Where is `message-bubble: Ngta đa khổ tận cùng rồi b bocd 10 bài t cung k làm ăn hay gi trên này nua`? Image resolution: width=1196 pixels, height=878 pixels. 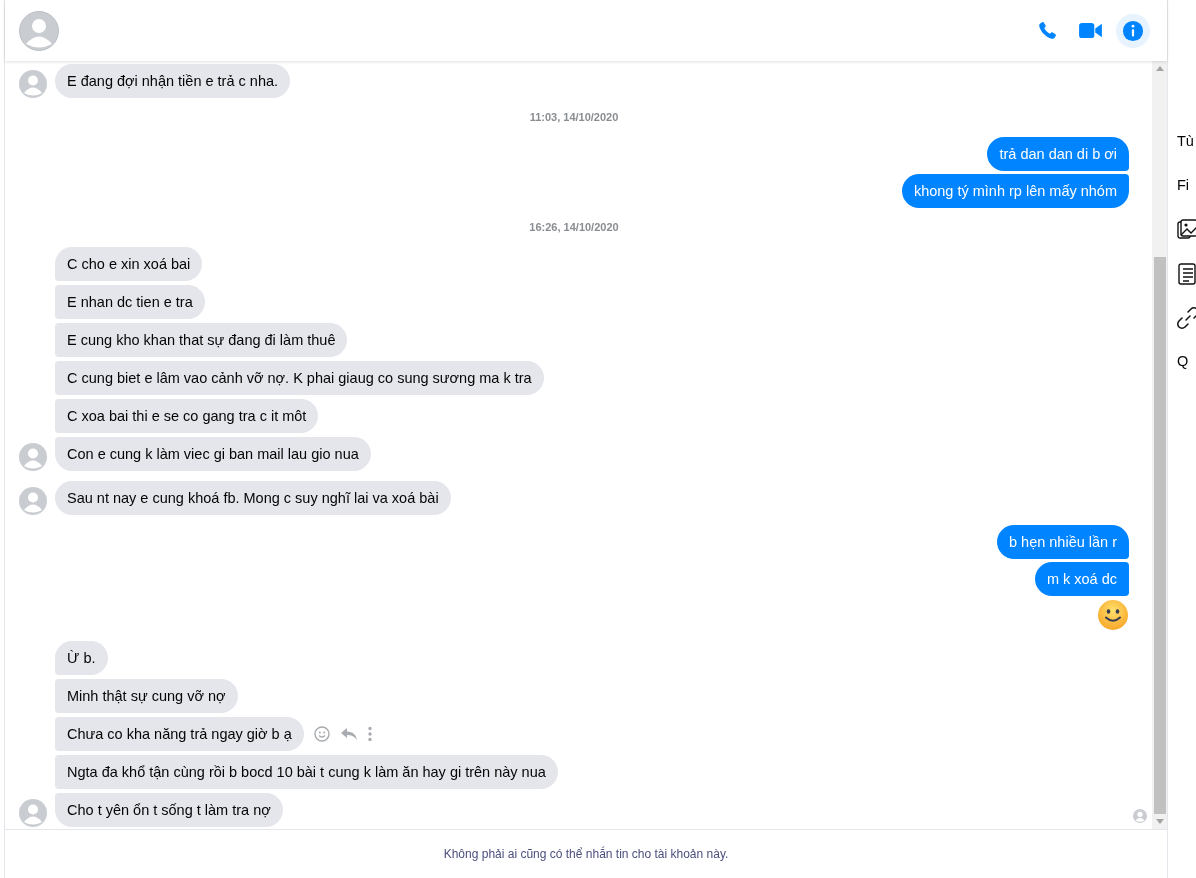
message-bubble: Ngta đa khổ tận cùng rồi b bocd 10 bài t cung k làm ăn hay gi trên này nua is located at coordinates (306, 772).